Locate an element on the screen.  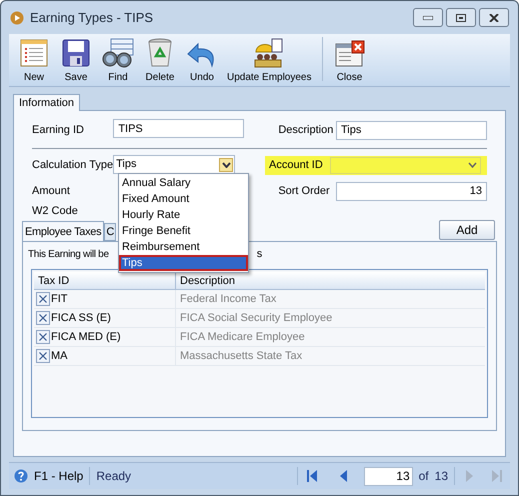
record-of-text: of is located at coordinates (423, 476).